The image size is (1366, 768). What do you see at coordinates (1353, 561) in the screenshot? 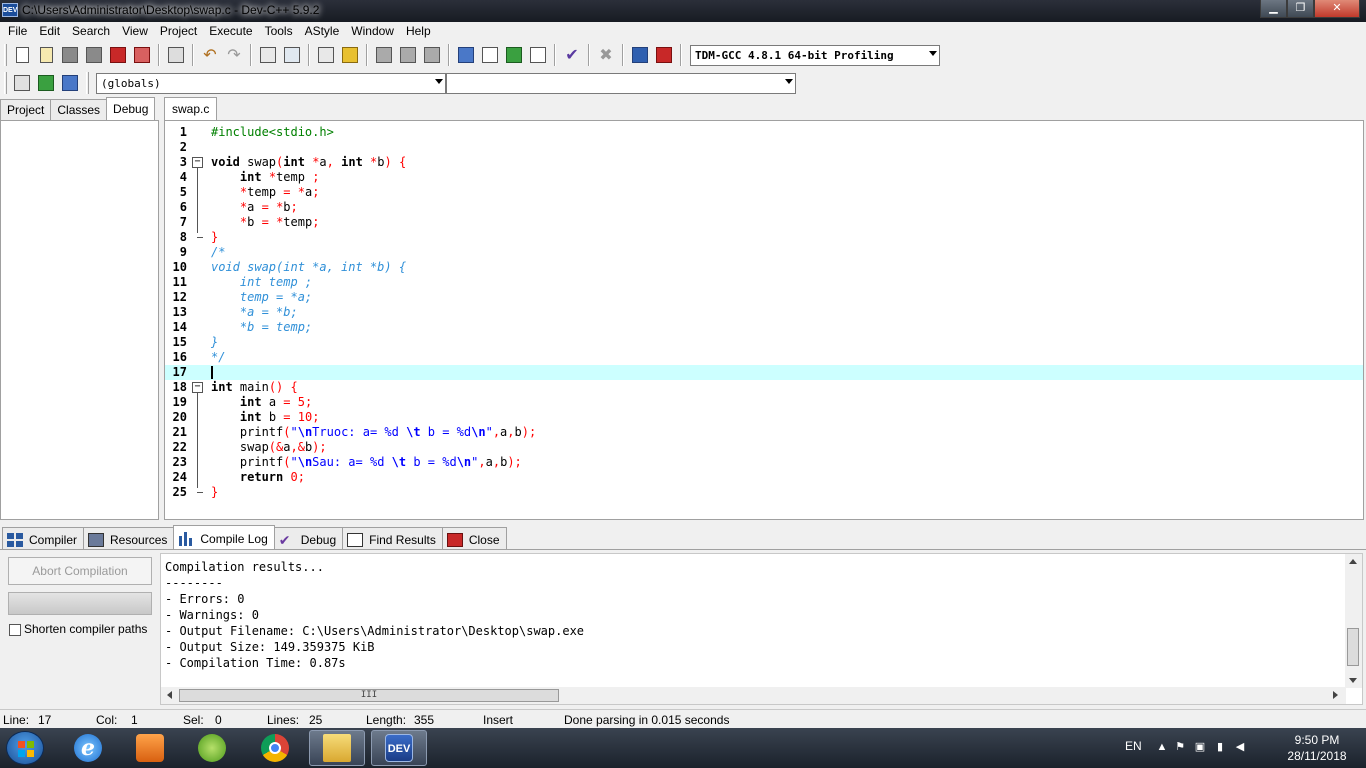
I see `scroll-up-icon` at bounding box center [1353, 561].